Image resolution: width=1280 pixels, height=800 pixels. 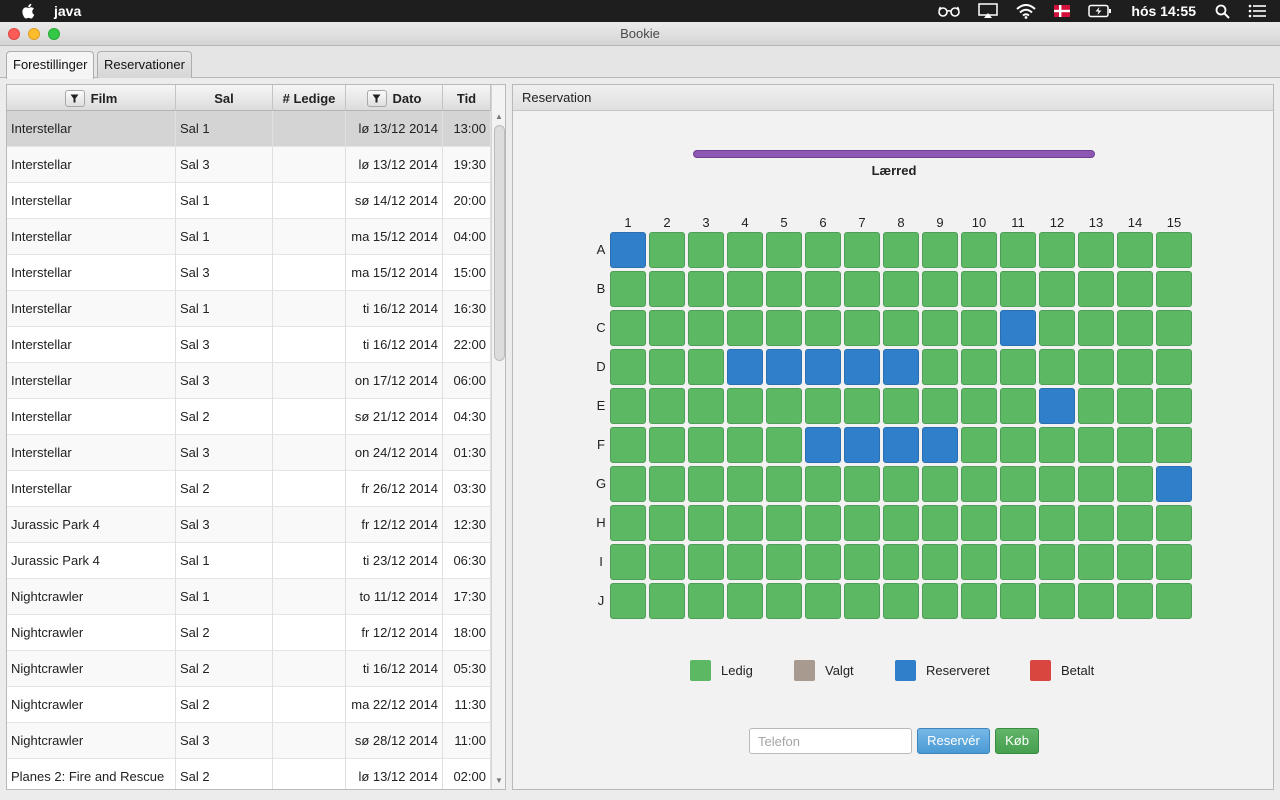 I want to click on seat-A14, so click(x=1135, y=250).